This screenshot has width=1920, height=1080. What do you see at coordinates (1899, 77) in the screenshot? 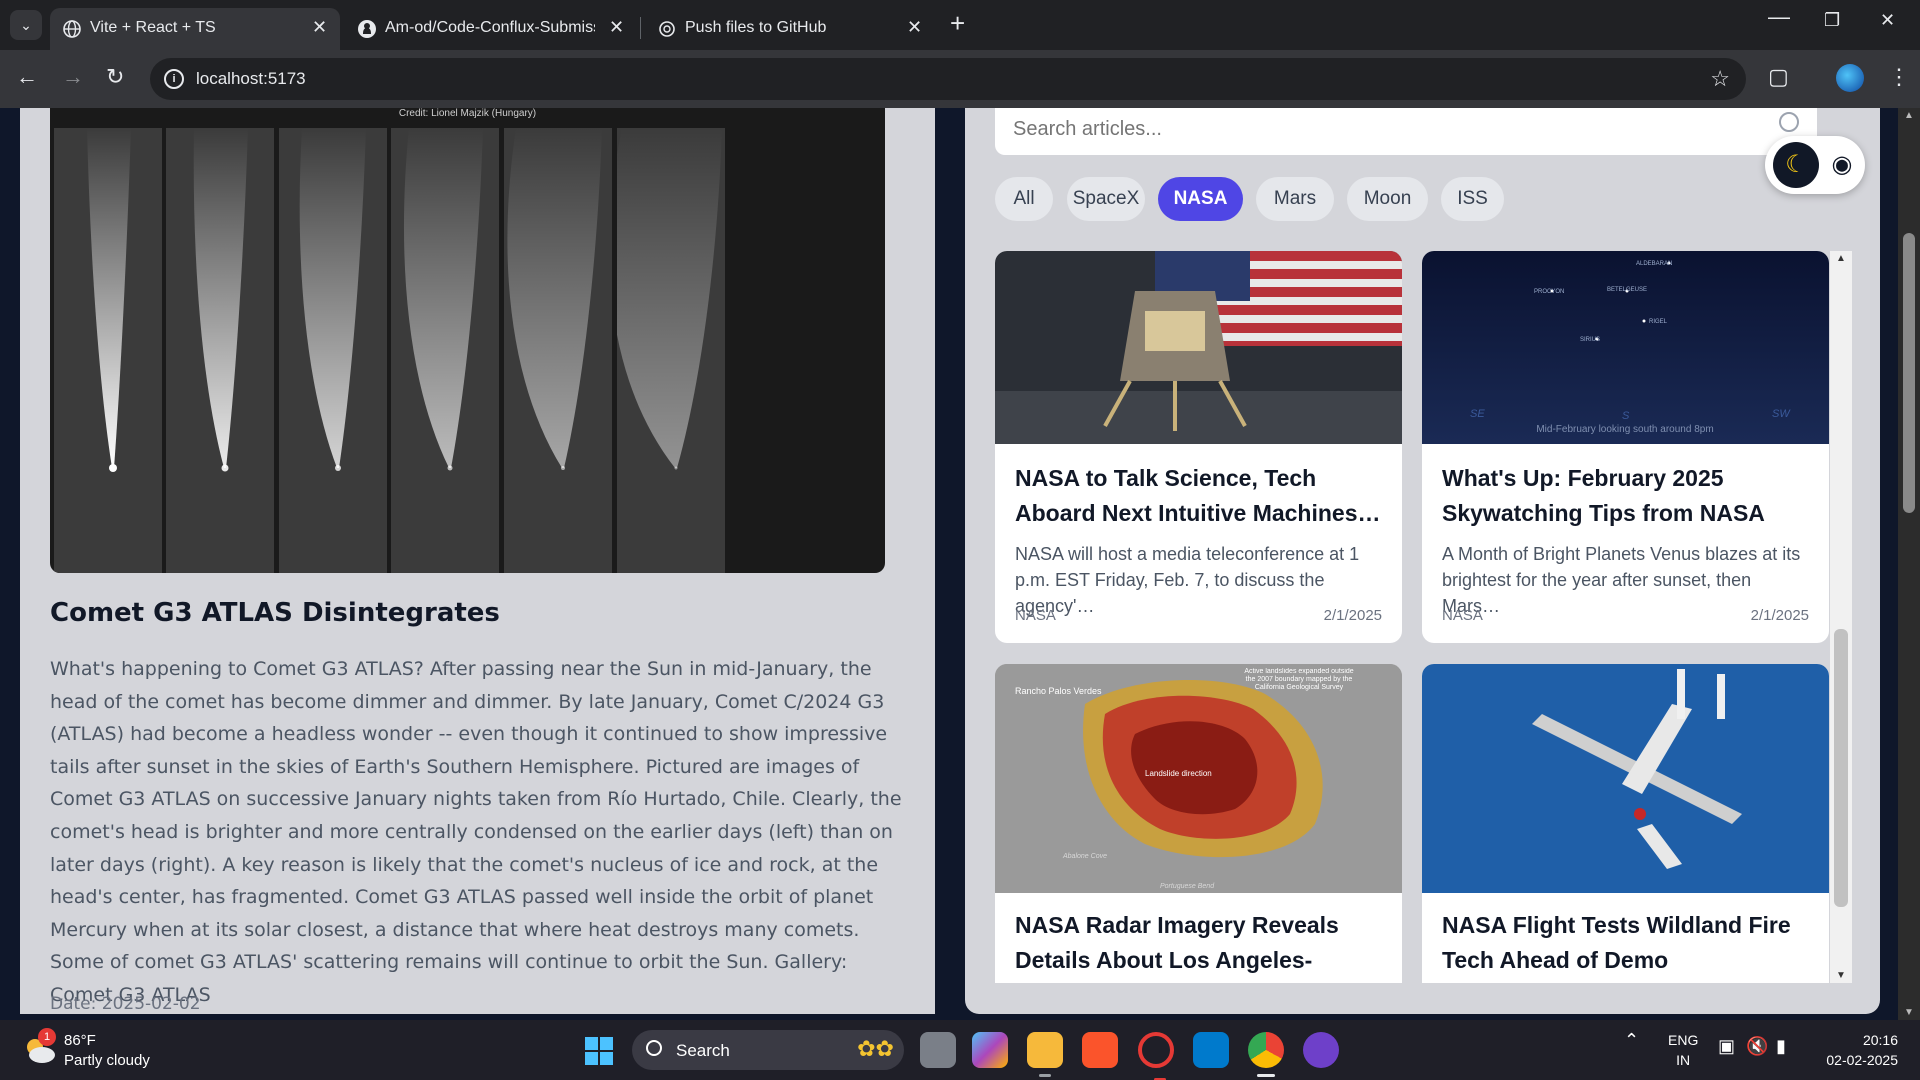
I see `menu-dots-icon: ⋮` at bounding box center [1899, 77].